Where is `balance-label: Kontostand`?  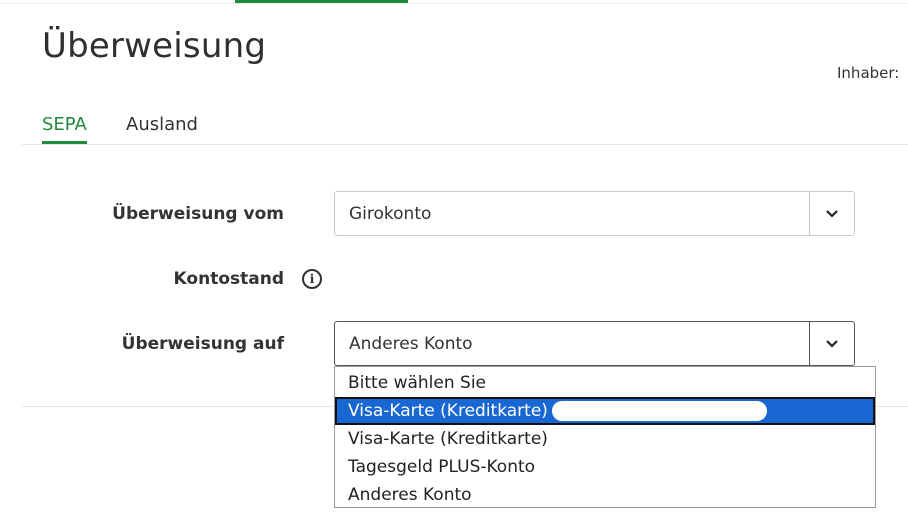
balance-label: Kontostand is located at coordinates (228, 279).